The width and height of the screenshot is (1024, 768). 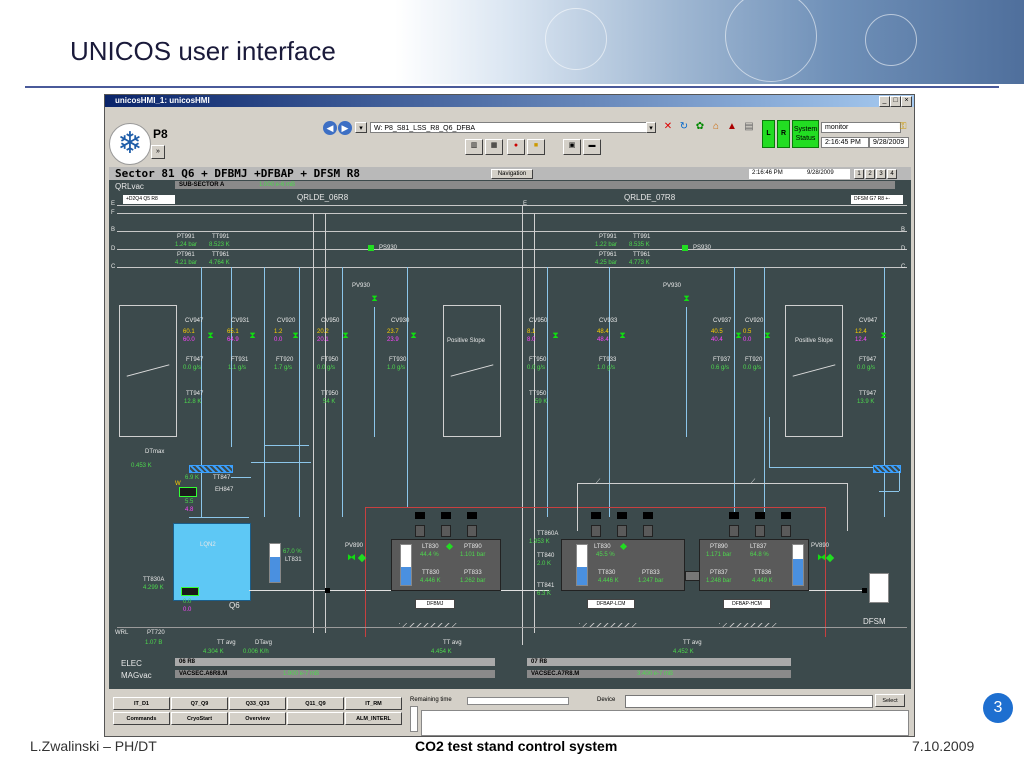 What do you see at coordinates (208, 545) in the screenshot?
I see `lqn2-label: LQN2` at bounding box center [208, 545].